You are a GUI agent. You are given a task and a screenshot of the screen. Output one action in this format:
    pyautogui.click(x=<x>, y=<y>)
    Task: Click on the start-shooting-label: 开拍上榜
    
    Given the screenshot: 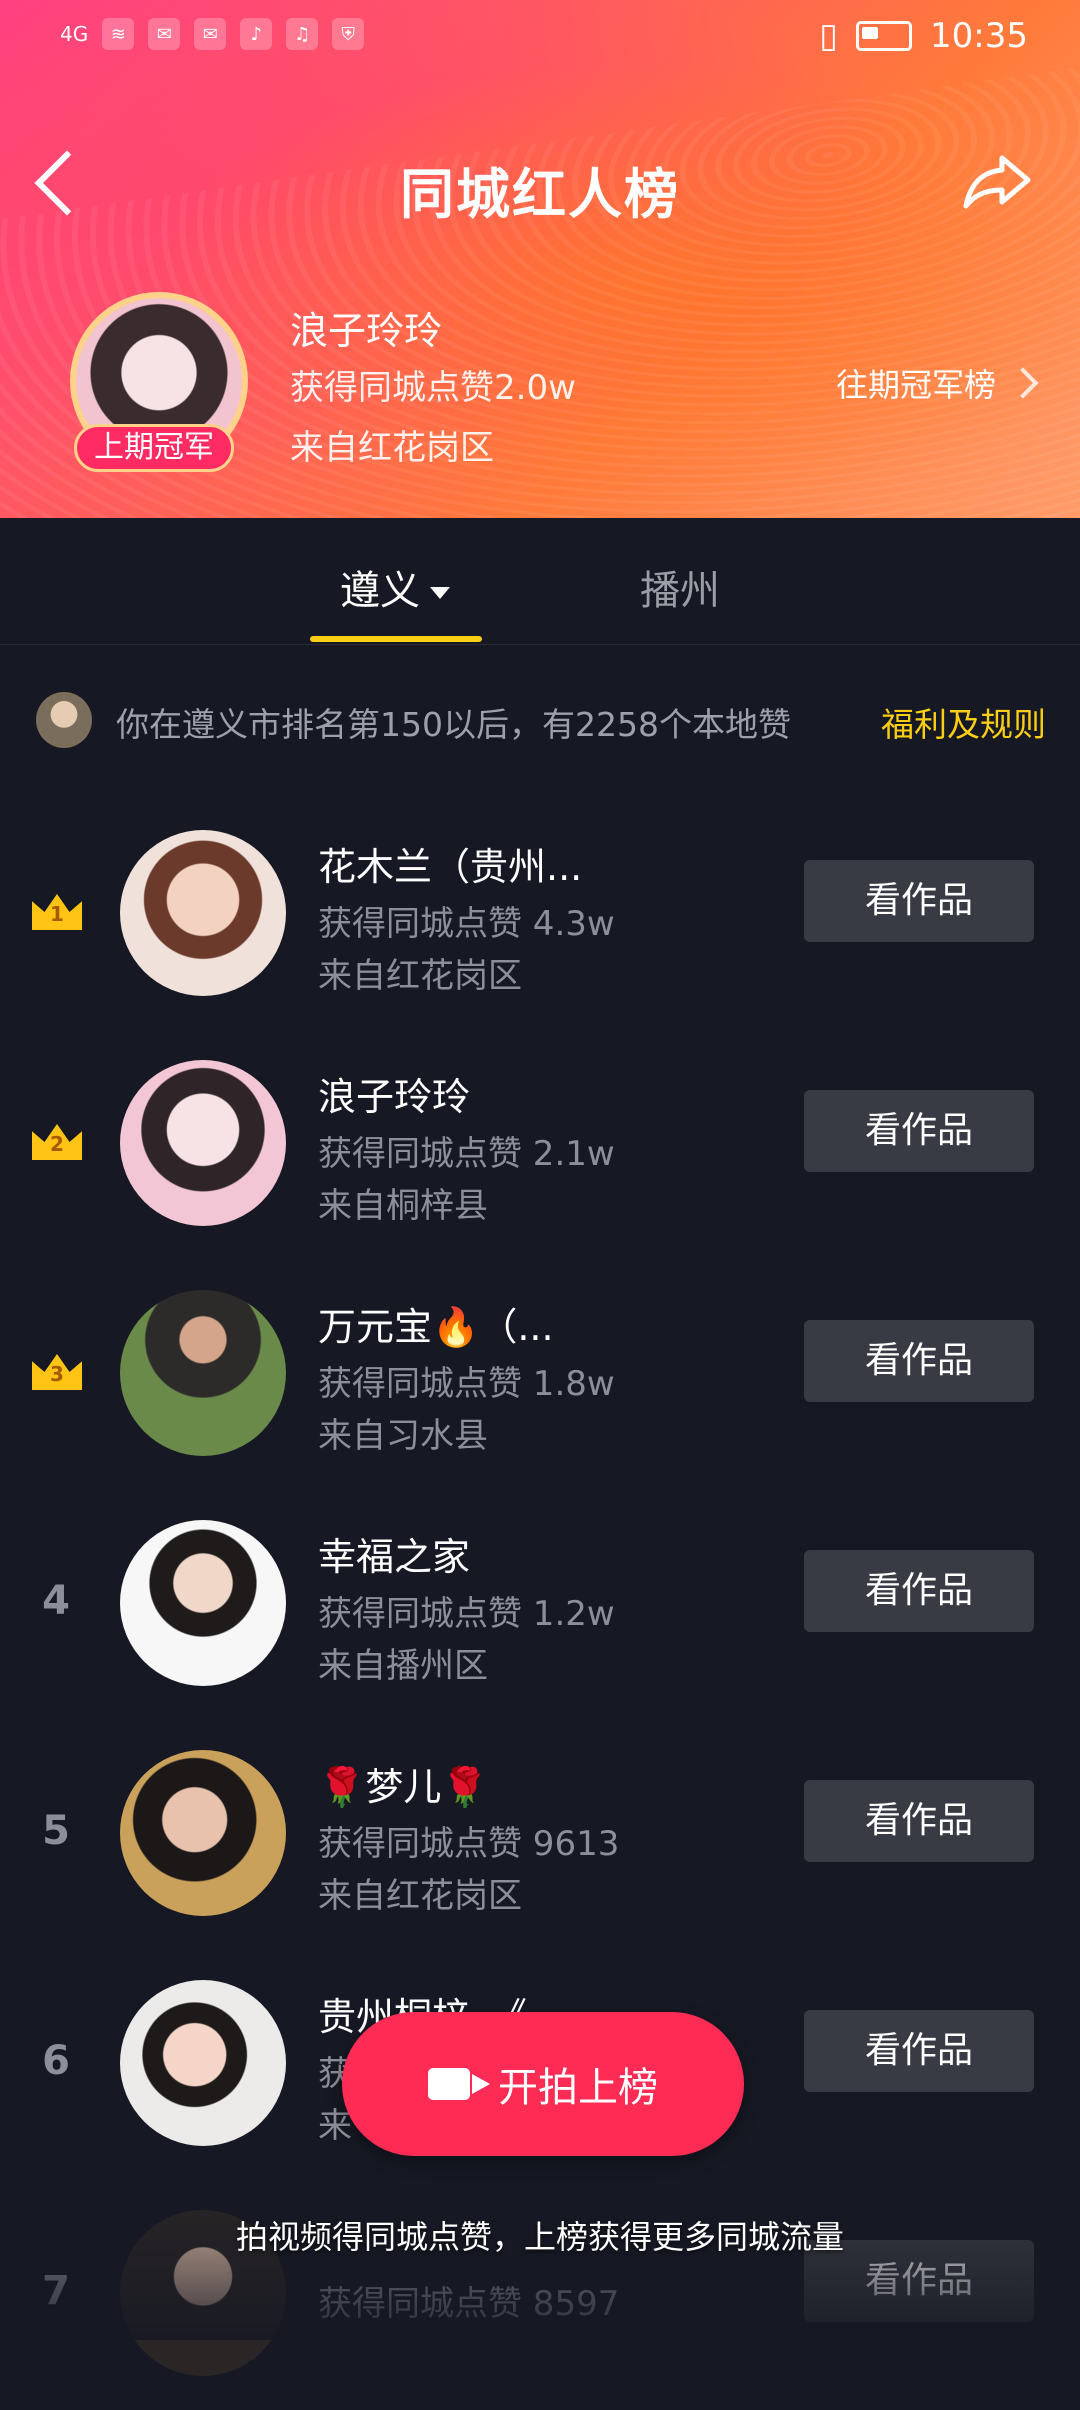 What is the action you would take?
    pyautogui.click(x=578, y=2088)
    